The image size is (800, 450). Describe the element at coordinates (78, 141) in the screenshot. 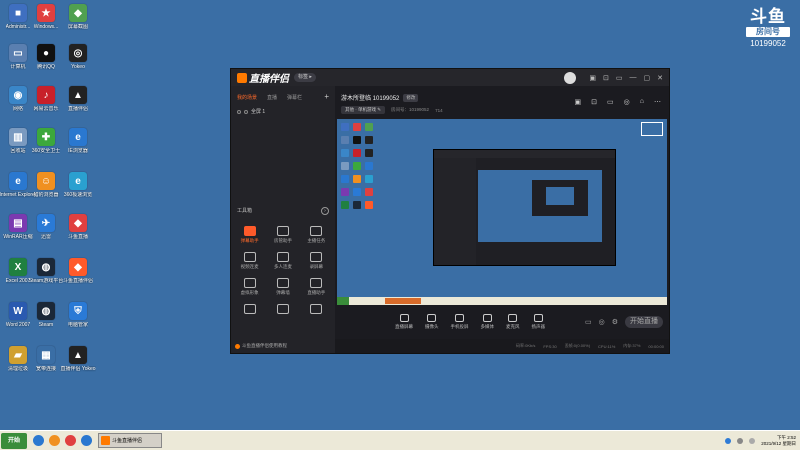

I see `desktop-icon: e IE浏览器` at that location.